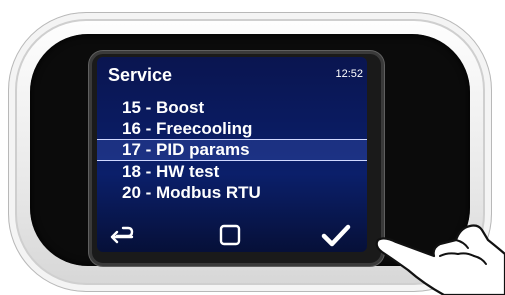 The height and width of the screenshot is (295, 505). I want to click on menu-item-pid-params: 17 - PID params, so click(232, 150).